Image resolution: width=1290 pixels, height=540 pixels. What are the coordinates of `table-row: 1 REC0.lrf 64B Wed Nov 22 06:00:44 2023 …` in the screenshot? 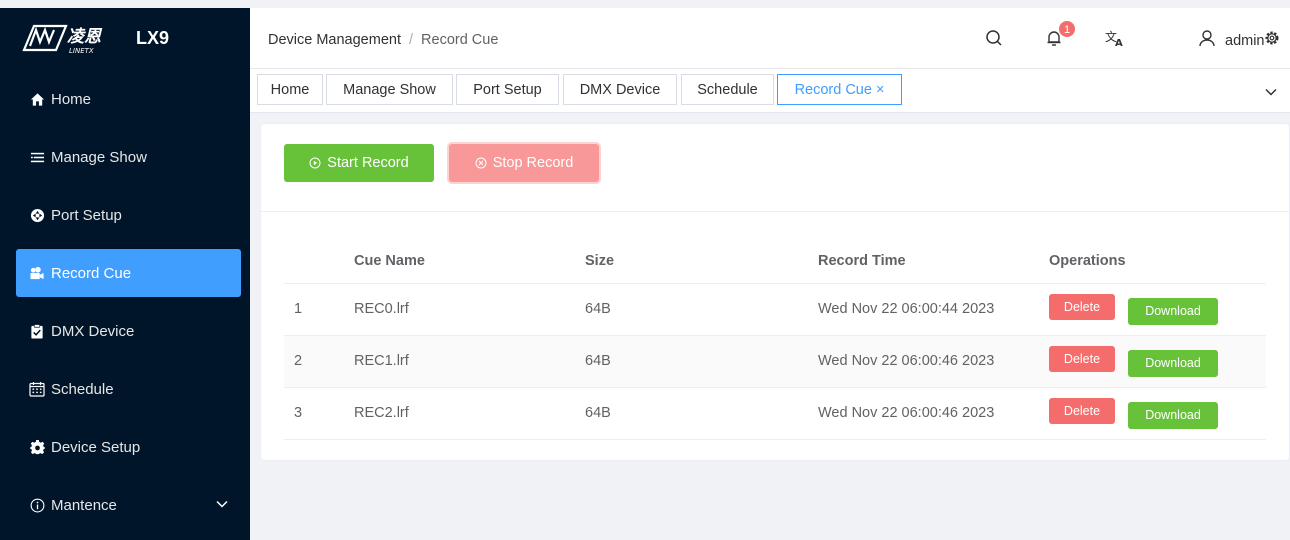 It's located at (775, 309).